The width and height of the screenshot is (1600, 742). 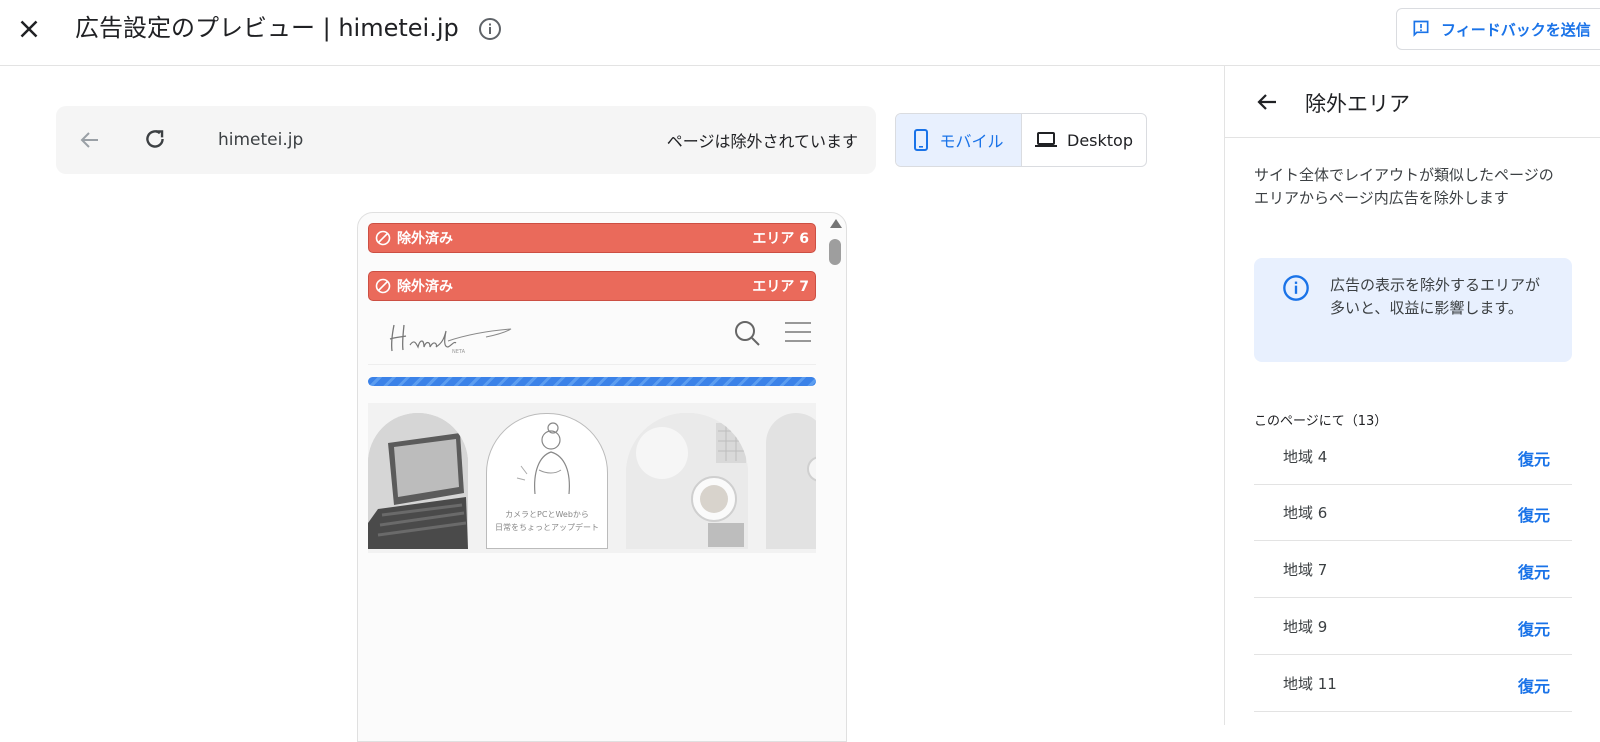 I want to click on mobile-toggle-button: モバイル, so click(x=959, y=140).